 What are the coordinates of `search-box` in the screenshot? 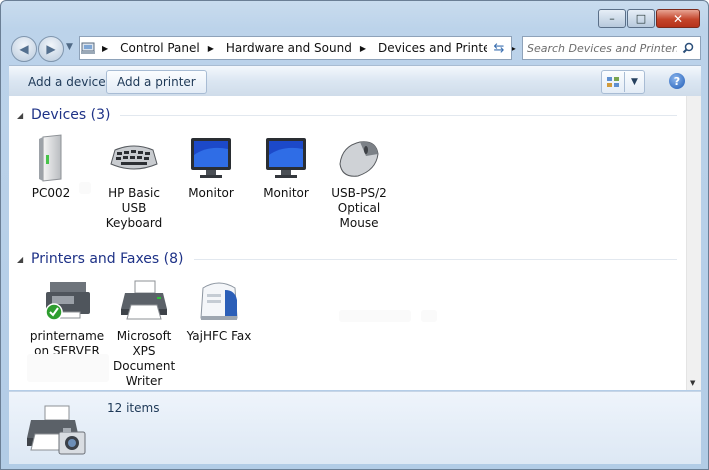 It's located at (611, 48).